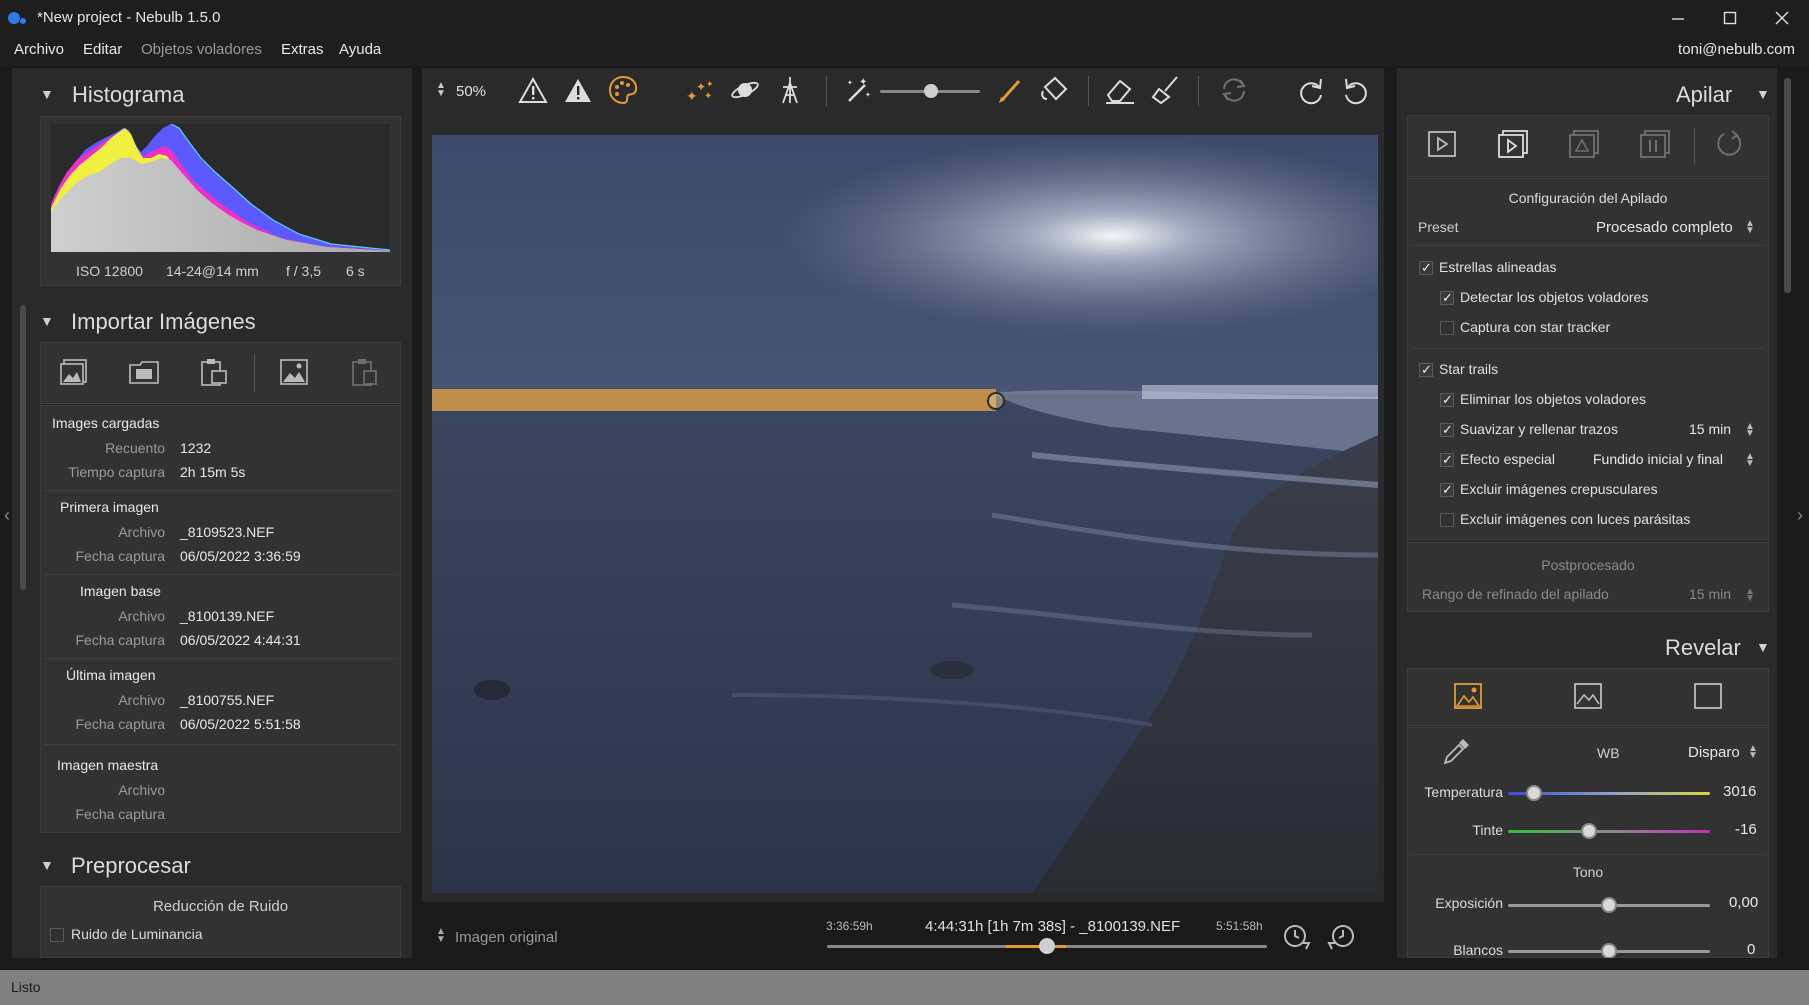 The height and width of the screenshot is (1005, 1809). What do you see at coordinates (1753, 752) in the screenshot?
I see `wb-spinner-icon: ▲ ▼` at bounding box center [1753, 752].